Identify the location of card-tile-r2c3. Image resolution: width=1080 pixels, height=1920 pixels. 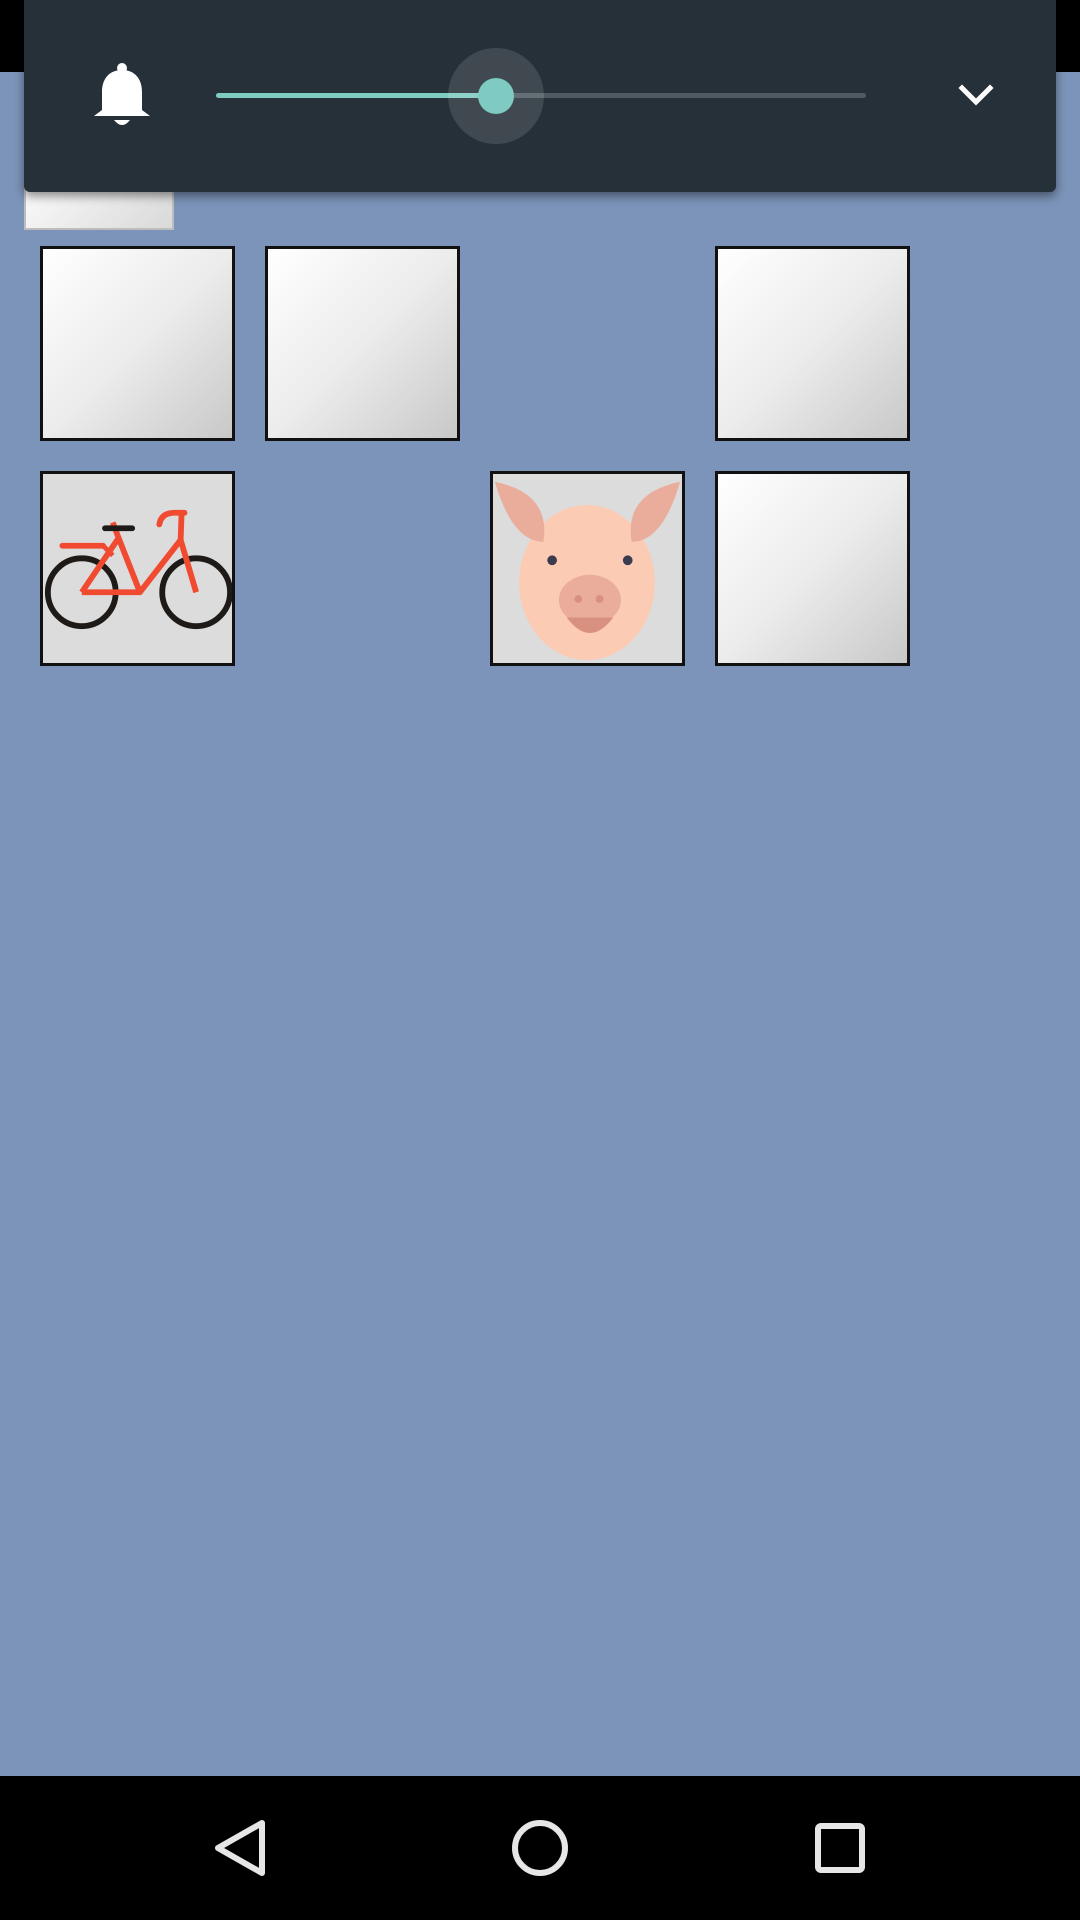
(587, 568).